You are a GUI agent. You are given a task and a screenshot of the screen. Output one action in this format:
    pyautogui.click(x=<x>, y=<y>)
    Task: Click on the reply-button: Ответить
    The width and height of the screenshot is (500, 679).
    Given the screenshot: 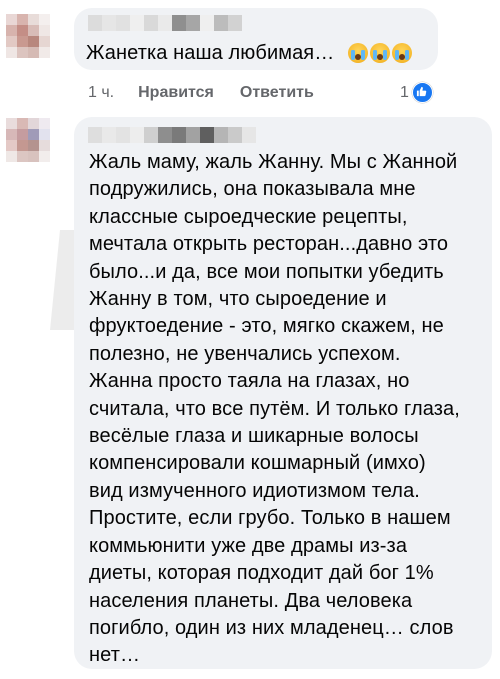 What is the action you would take?
    pyautogui.click(x=277, y=93)
    